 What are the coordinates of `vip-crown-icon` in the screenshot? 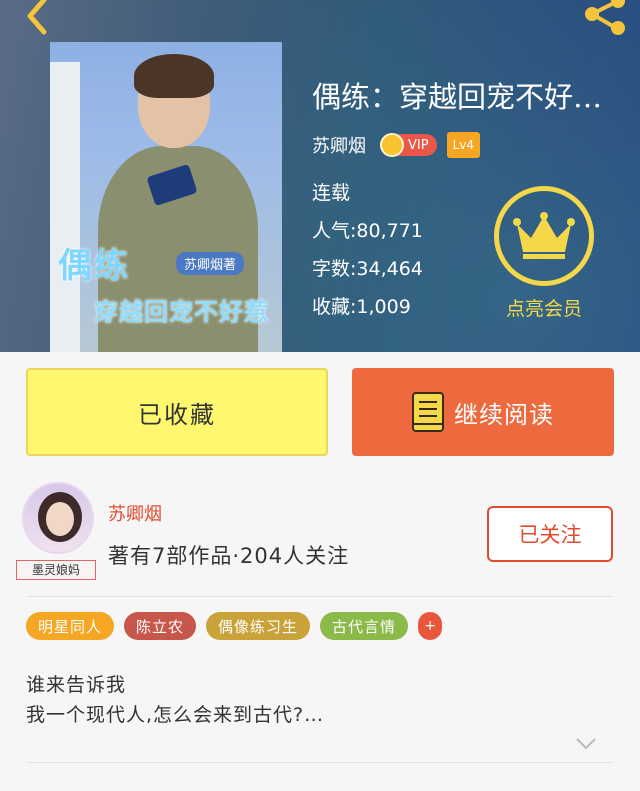 It's located at (392, 145).